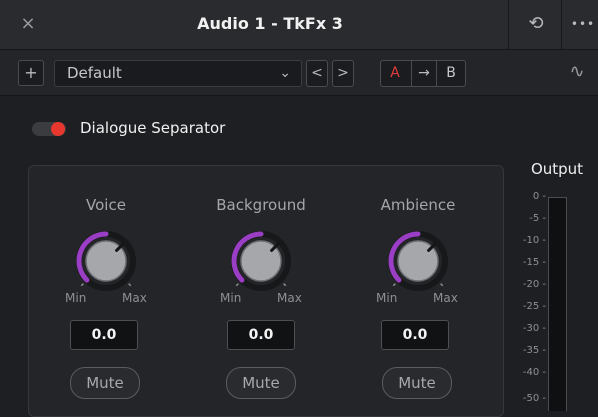 The height and width of the screenshot is (417, 598). I want to click on preset-toolbar: + Default ⌄ < > A → B ∿, so click(299, 73).